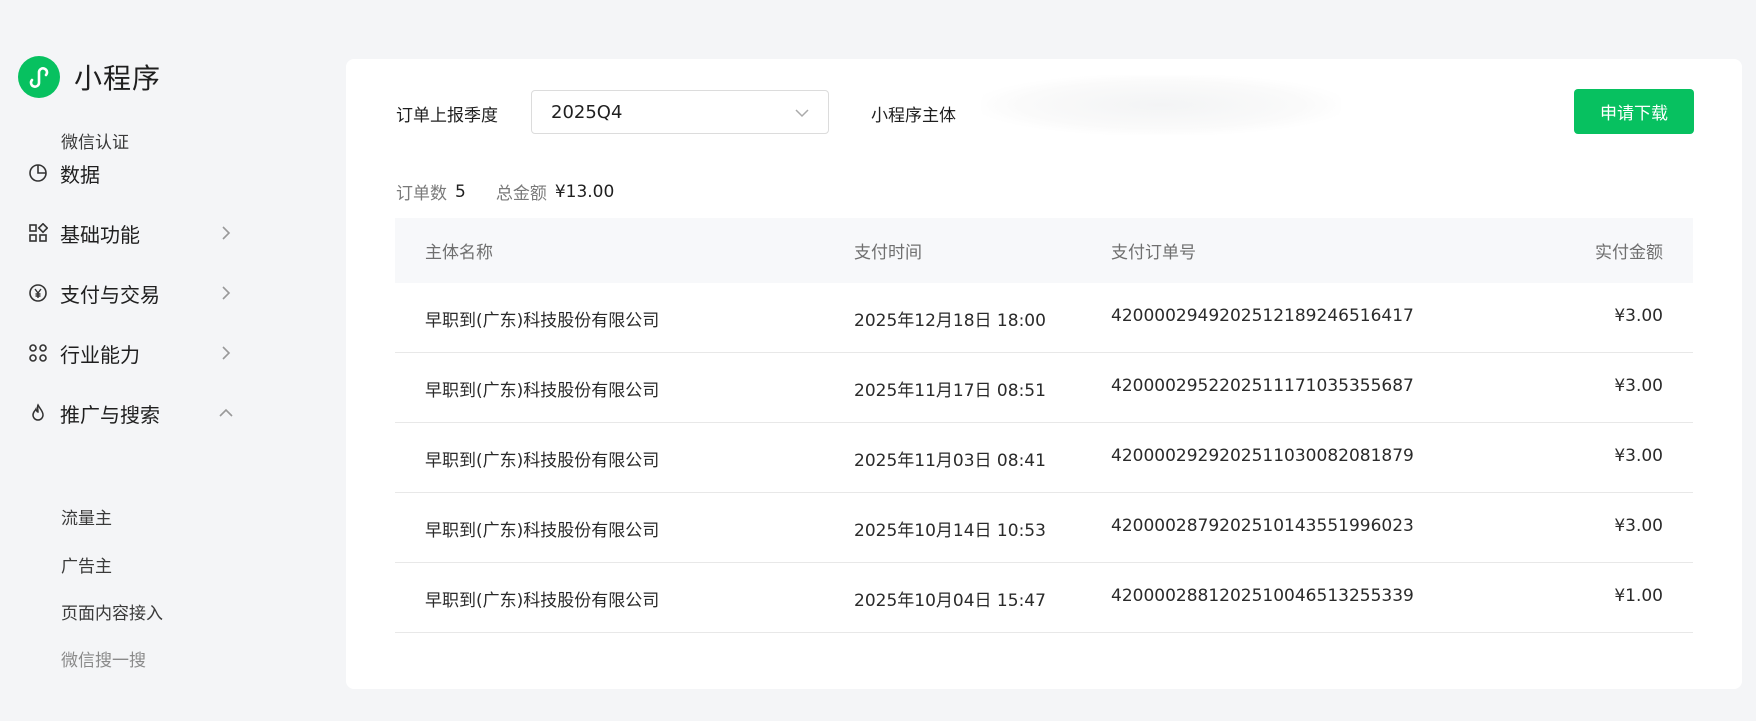  What do you see at coordinates (587, 112) in the screenshot?
I see `quarter-select-value: 2025Q4` at bounding box center [587, 112].